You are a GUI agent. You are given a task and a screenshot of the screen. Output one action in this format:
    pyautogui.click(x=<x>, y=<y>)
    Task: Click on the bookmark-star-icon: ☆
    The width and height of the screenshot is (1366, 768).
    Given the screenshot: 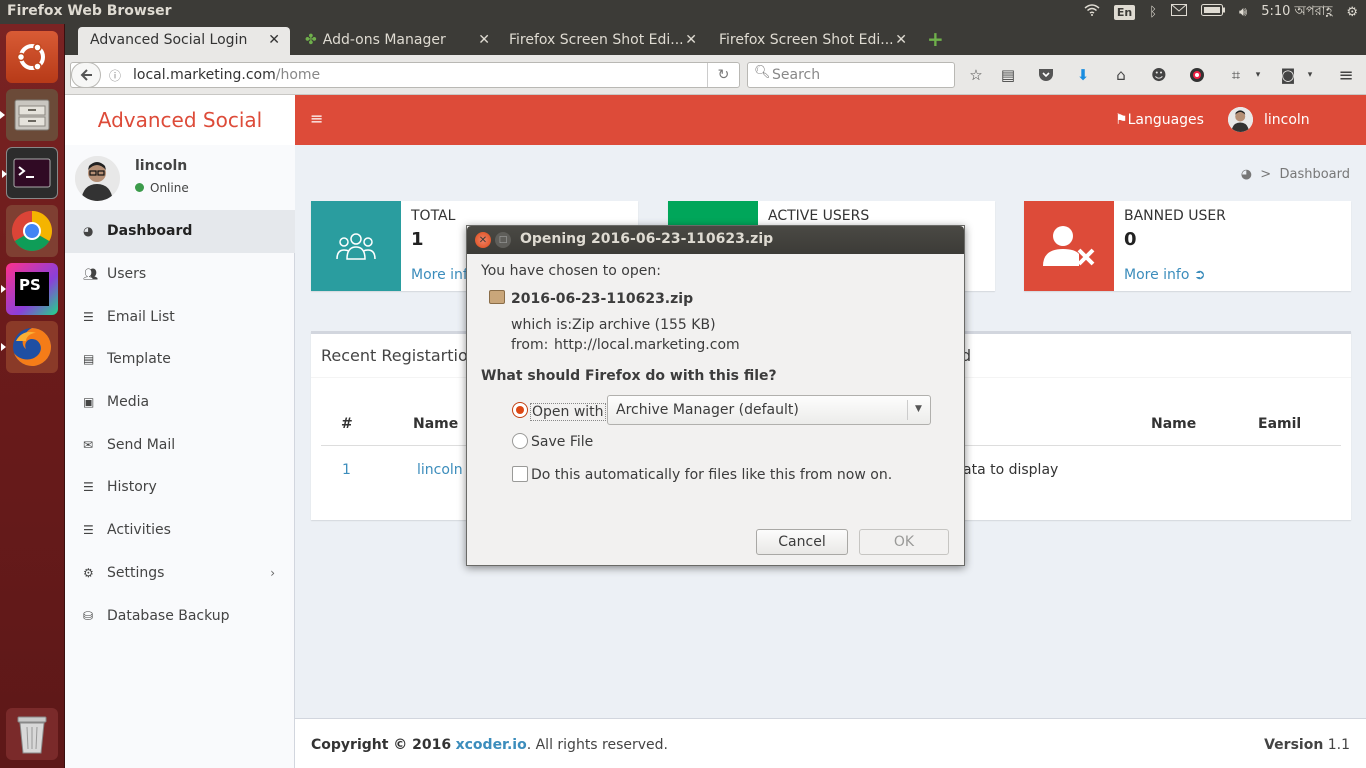 What is the action you would take?
    pyautogui.click(x=976, y=75)
    